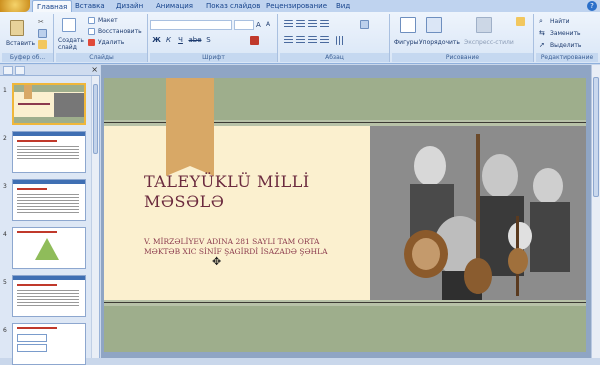 This screenshot has height=365, width=600. What do you see at coordinates (343, 6) in the screenshot?
I see `tab-view: Вид` at bounding box center [343, 6].